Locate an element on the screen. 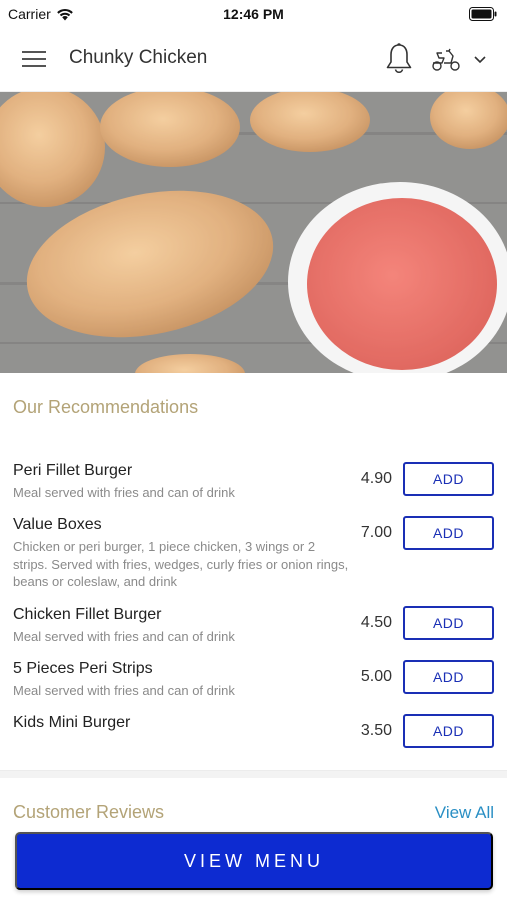 This screenshot has width=507, height=900. battery-icon is located at coordinates (483, 14).